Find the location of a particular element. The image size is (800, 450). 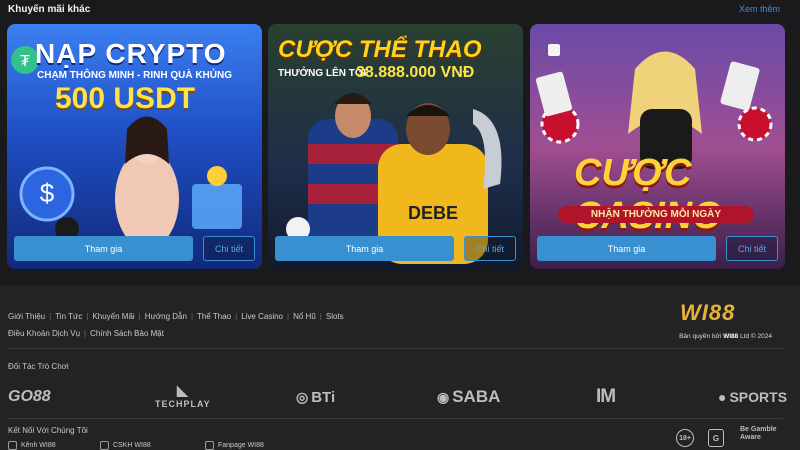

section-title: Khuyến mãi khác is located at coordinates (49, 9).